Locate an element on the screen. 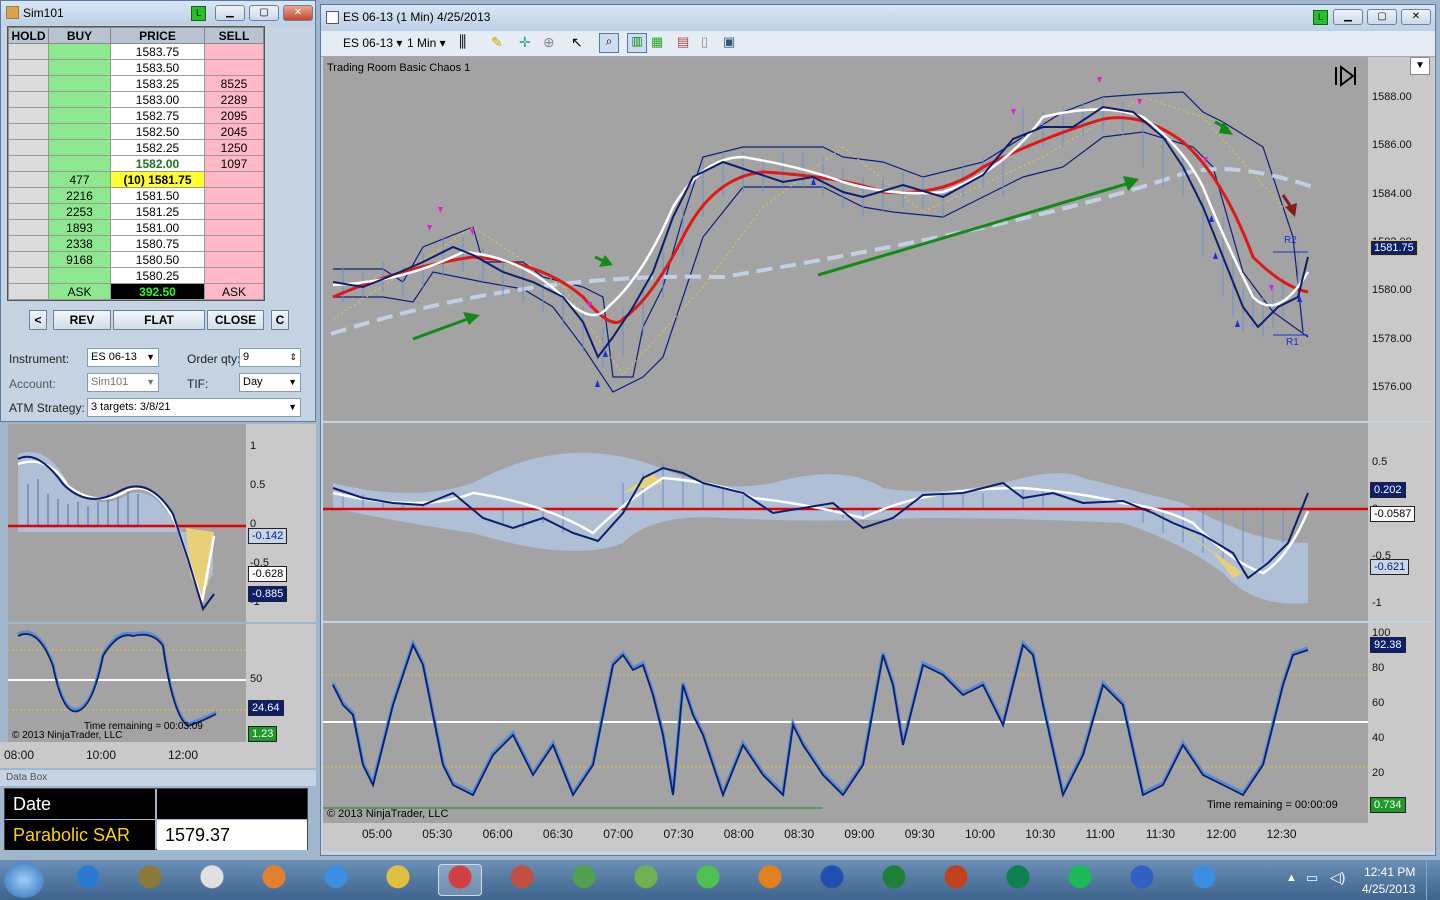 Image resolution: width=1440 pixels, height=900 pixels. document-viewer-icon is located at coordinates (212, 880).